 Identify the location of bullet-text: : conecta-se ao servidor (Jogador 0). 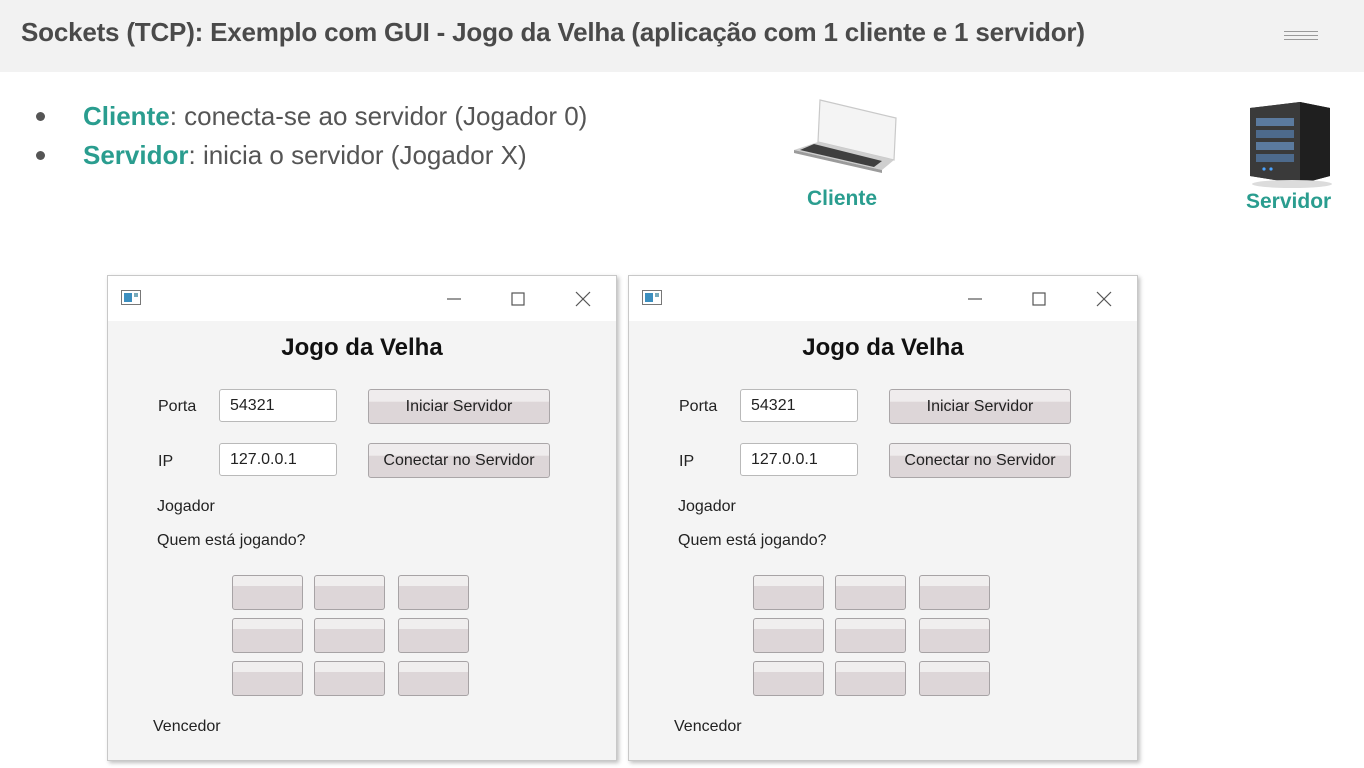
(378, 116).